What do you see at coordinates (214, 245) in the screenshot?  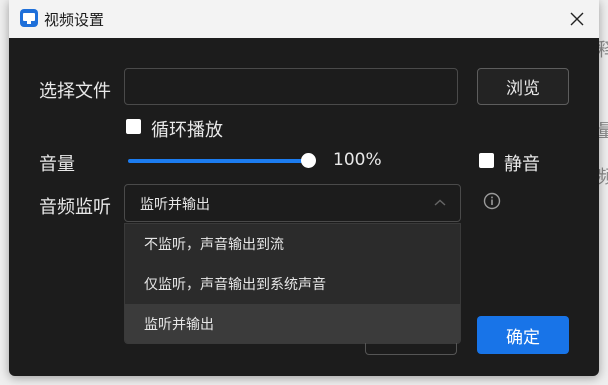 I see `option-label: 不监听，声音输出到流` at bounding box center [214, 245].